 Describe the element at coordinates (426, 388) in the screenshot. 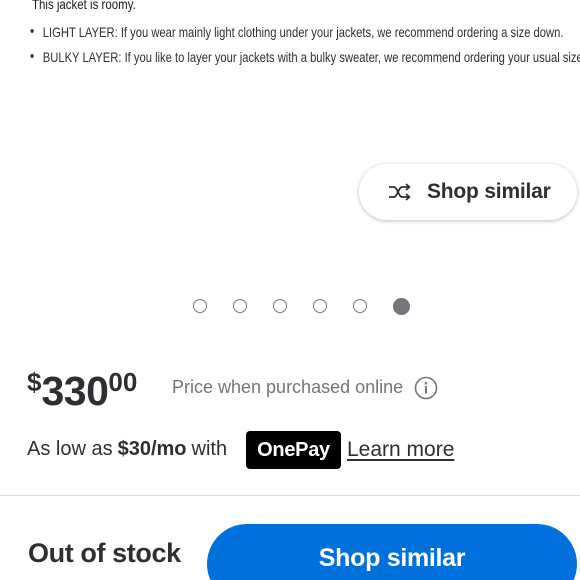

I see `info-icon` at that location.